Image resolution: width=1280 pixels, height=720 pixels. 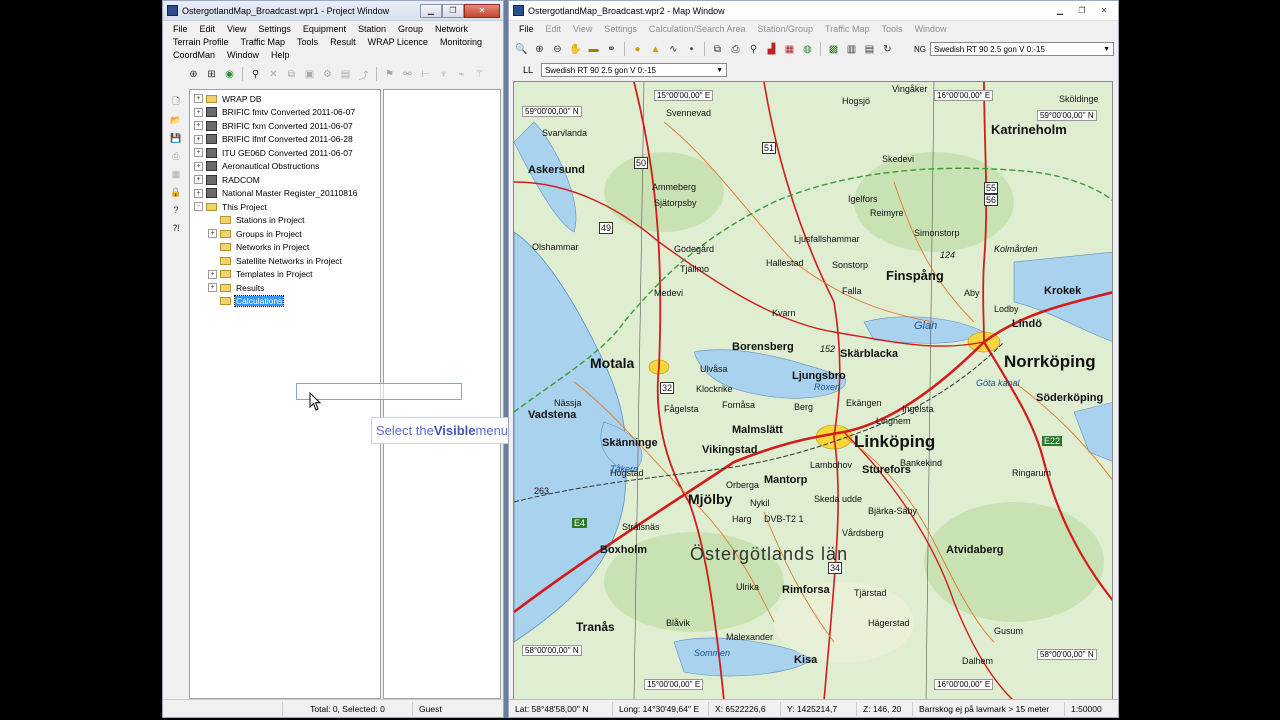 I want to click on tree-node: - This Project, so click(x=287, y=207).